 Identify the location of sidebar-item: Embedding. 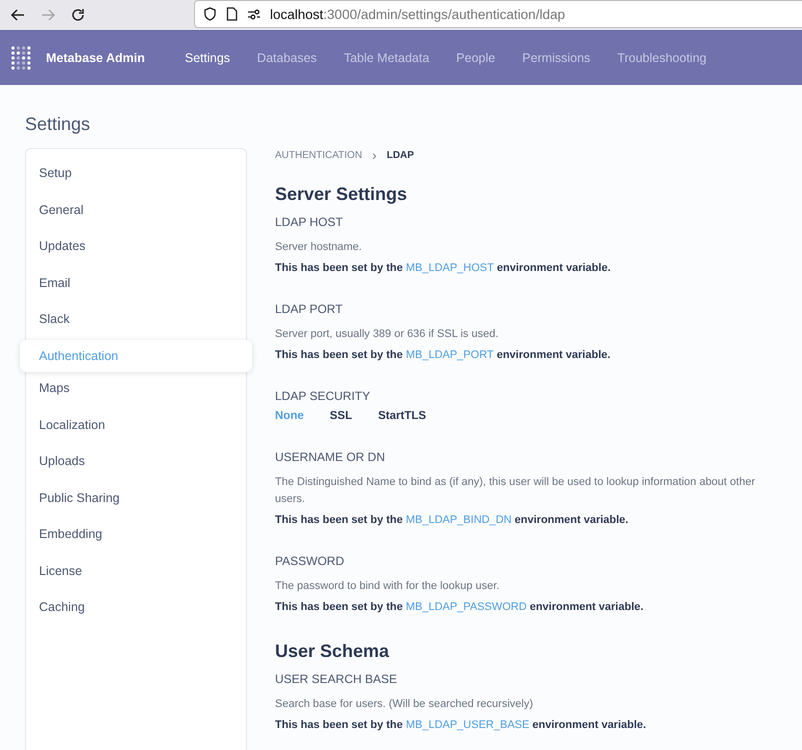
(136, 540).